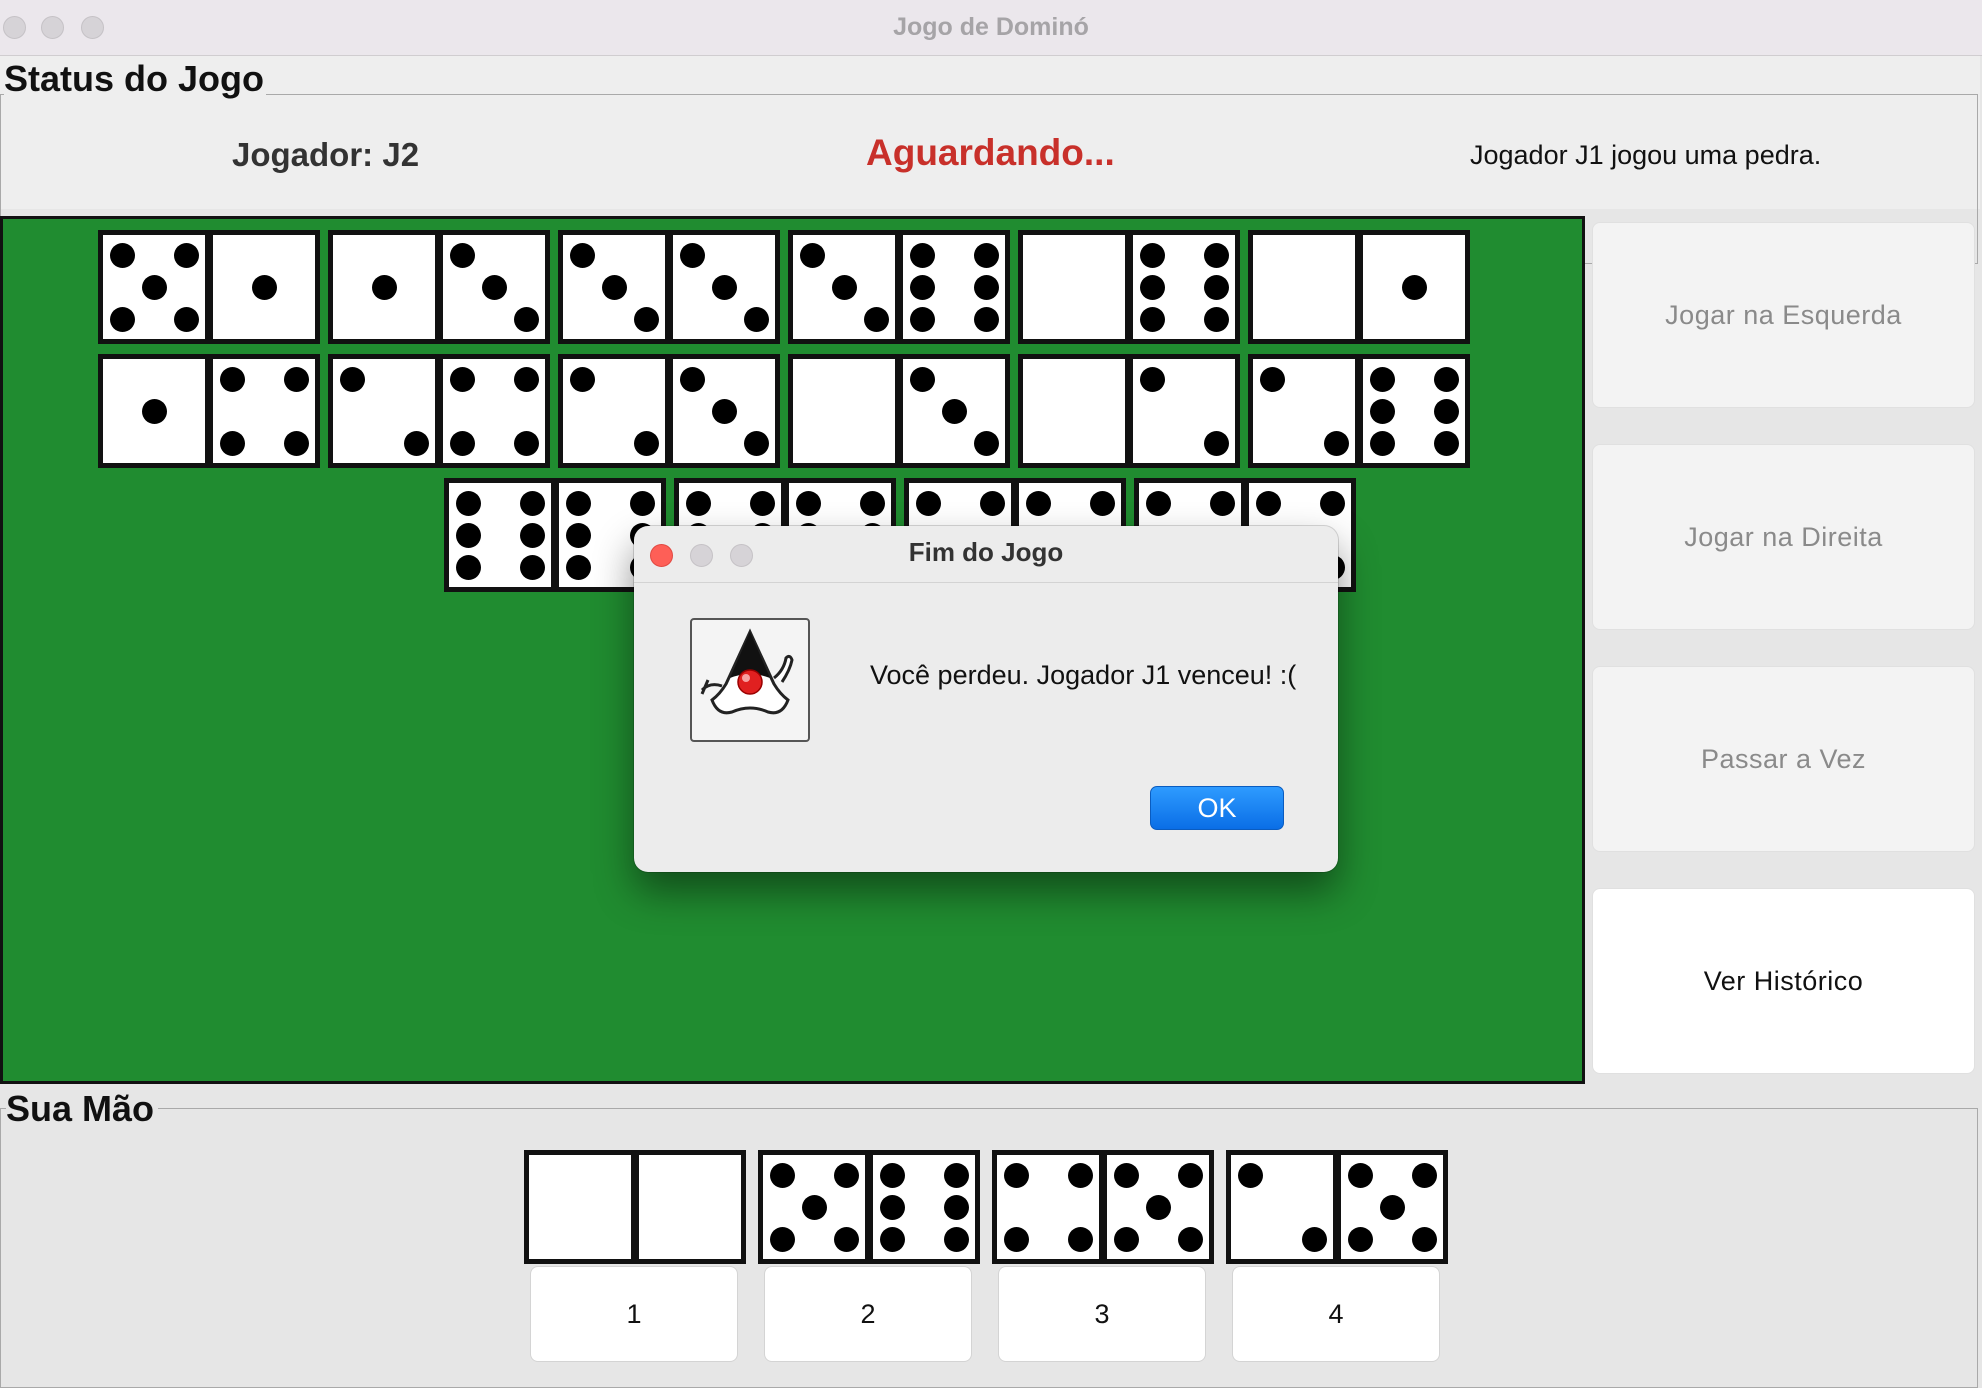 The width and height of the screenshot is (1982, 1388). I want to click on view-history-button: Ver Histórico, so click(1783, 981).